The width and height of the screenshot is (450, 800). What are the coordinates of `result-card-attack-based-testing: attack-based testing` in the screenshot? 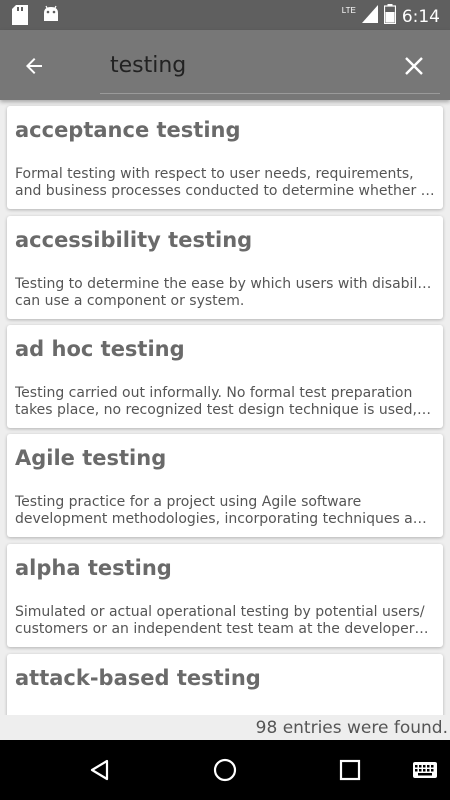 It's located at (225, 684).